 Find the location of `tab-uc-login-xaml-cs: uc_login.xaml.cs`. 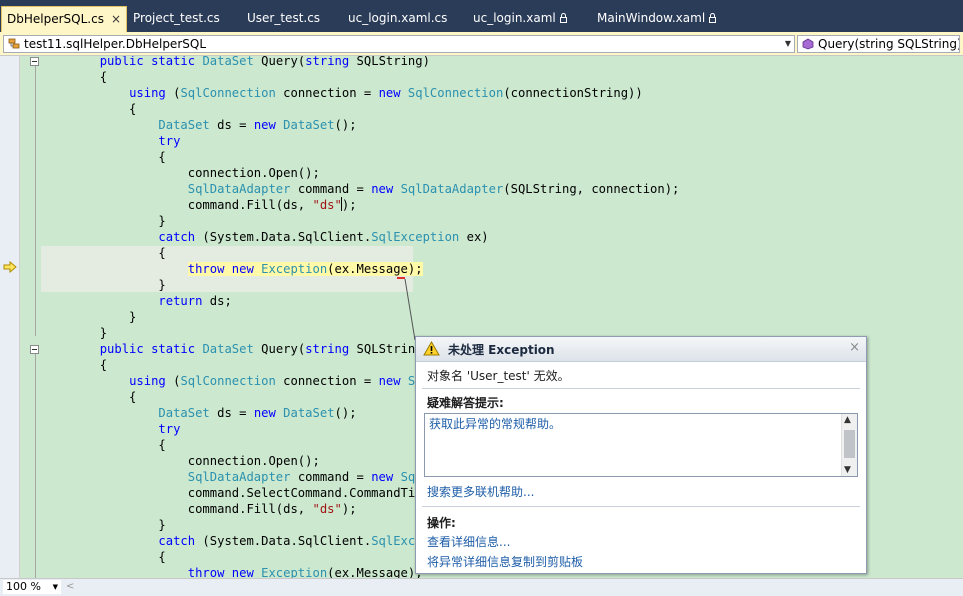

tab-uc-login-xaml-cs: uc_login.xaml.cs is located at coordinates (397, 19).